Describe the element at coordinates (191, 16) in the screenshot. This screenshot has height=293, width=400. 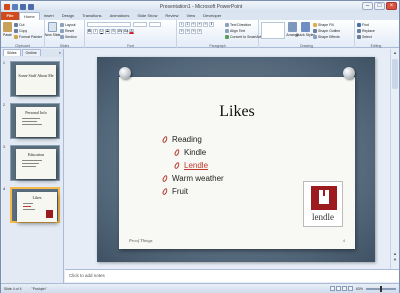
I see `tab-view: View` at that location.